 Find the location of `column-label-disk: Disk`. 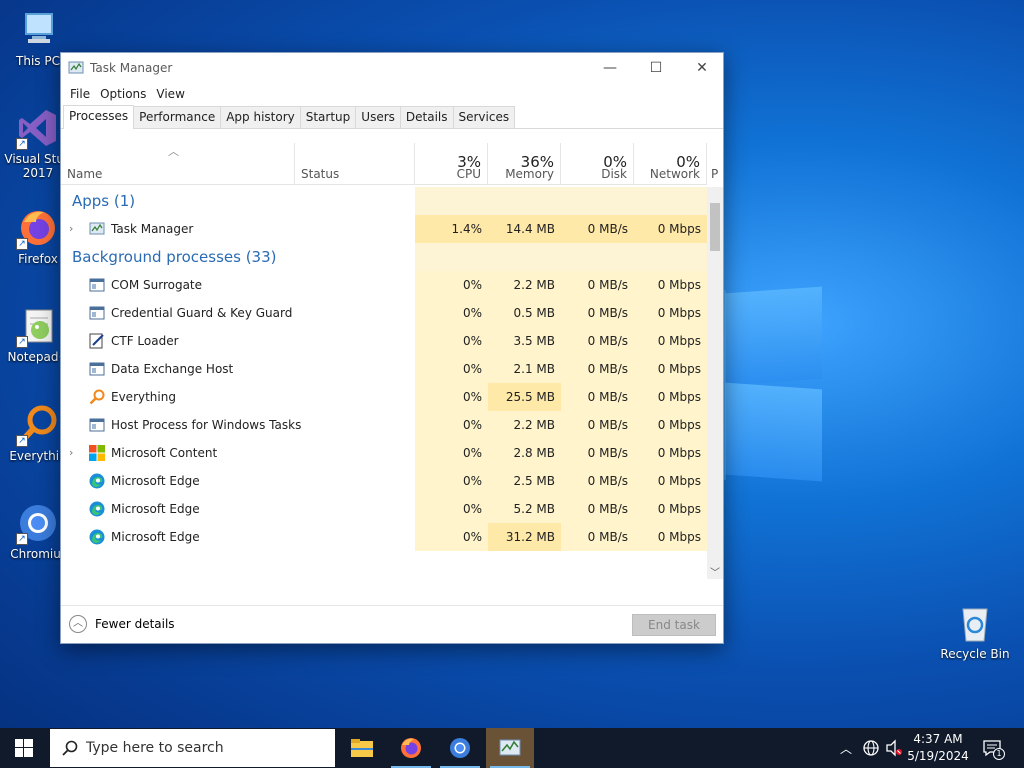

column-label-disk: Disk is located at coordinates (614, 174).